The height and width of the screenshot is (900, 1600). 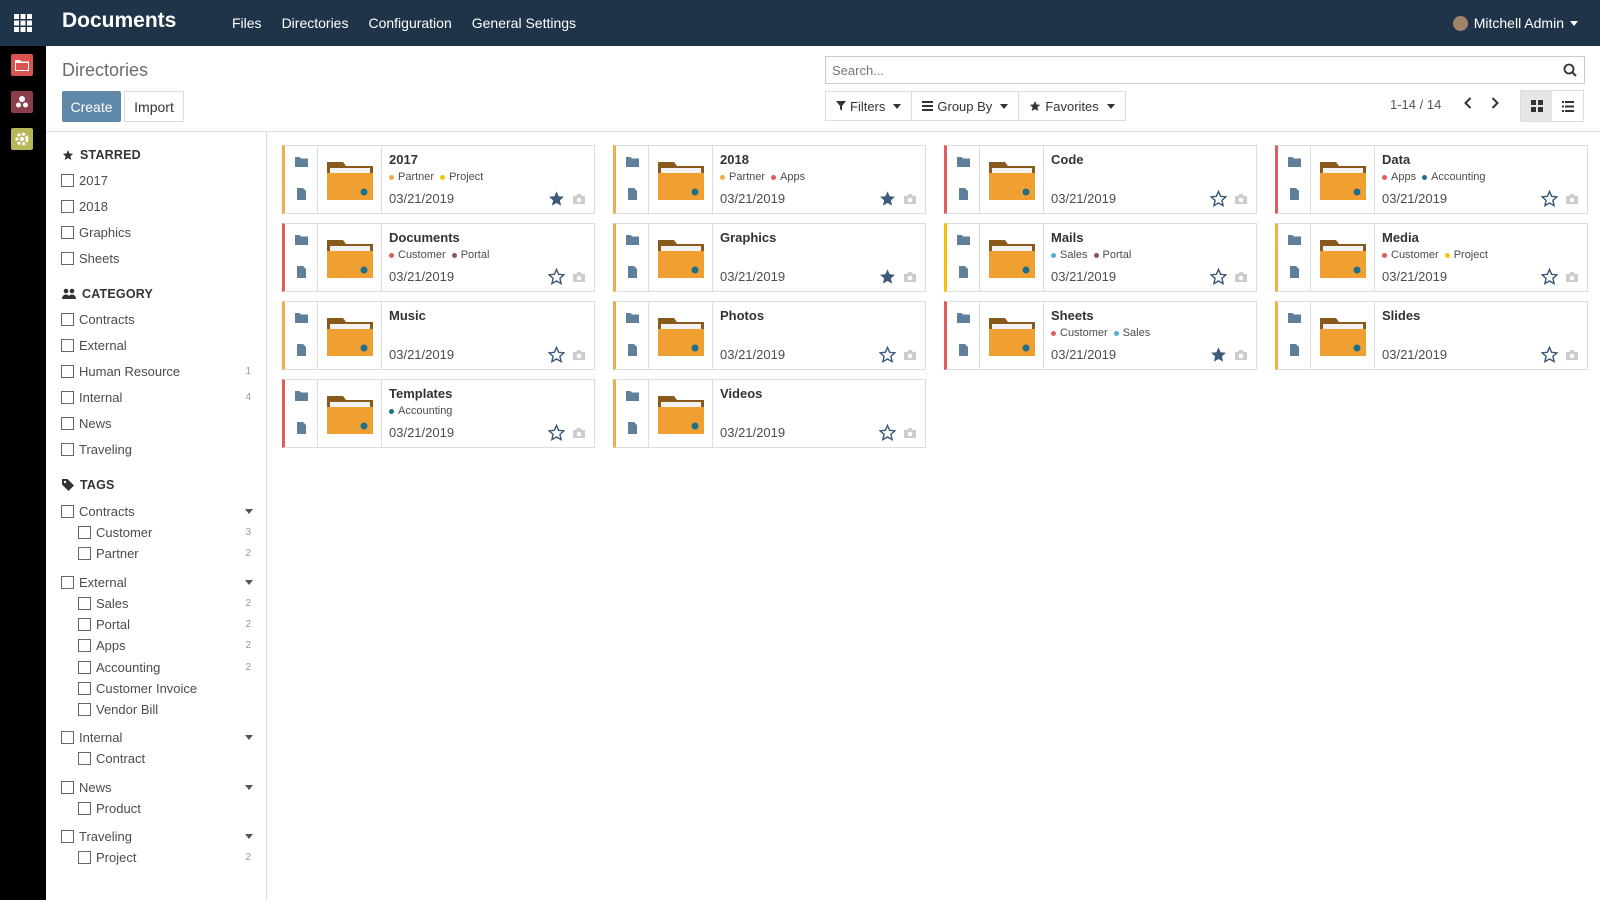 What do you see at coordinates (172, 688) in the screenshot?
I see `tag-item-customer-invoice: Customer Invoice` at bounding box center [172, 688].